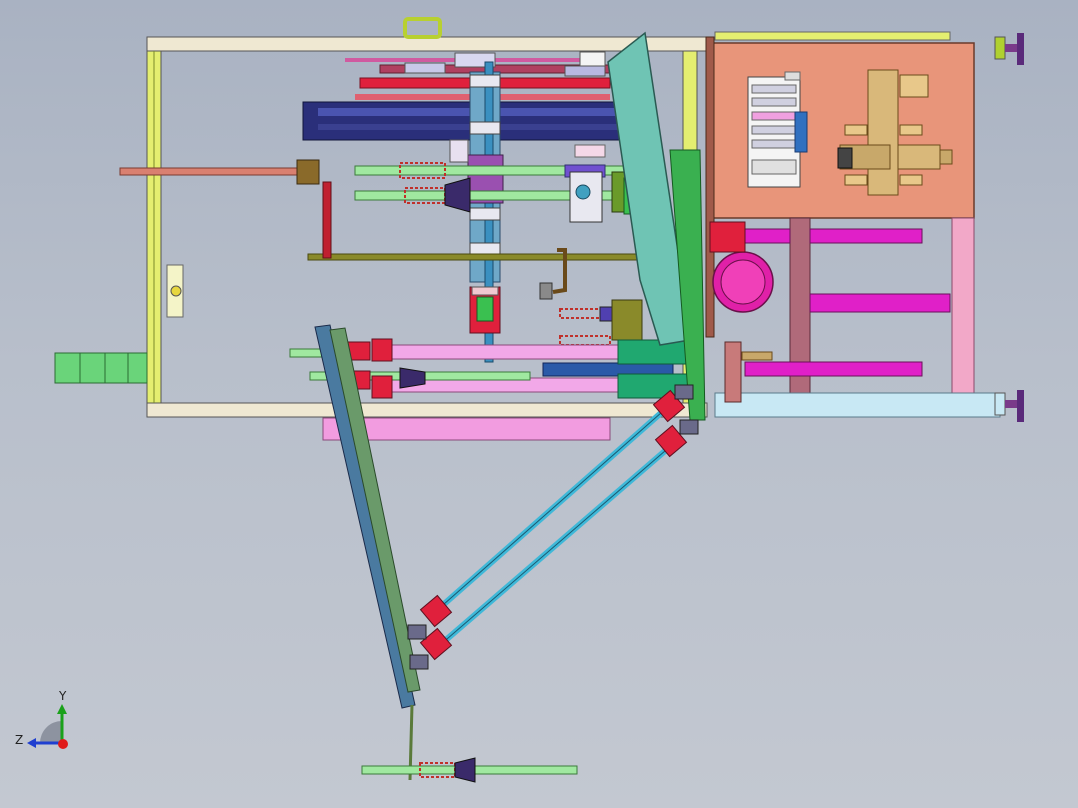 This screenshot has height=808, width=1078. Describe the element at coordinates (31, 743) in the screenshot. I see `z-arrowhead-icon` at that location.